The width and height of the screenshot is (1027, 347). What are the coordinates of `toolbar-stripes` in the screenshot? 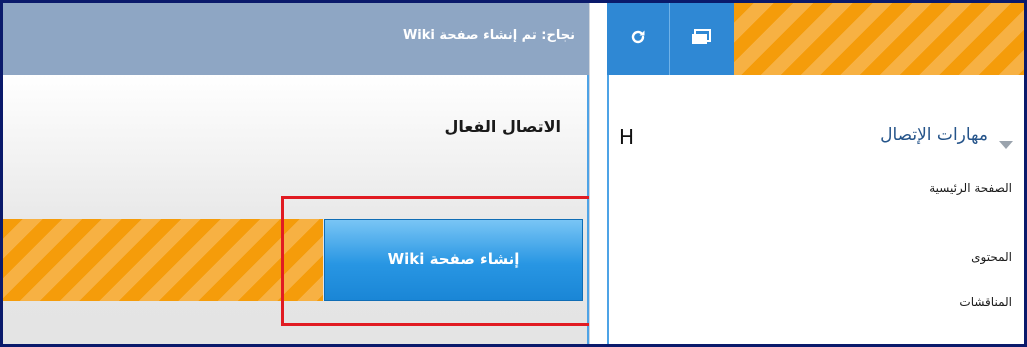 It's located at (879, 39).